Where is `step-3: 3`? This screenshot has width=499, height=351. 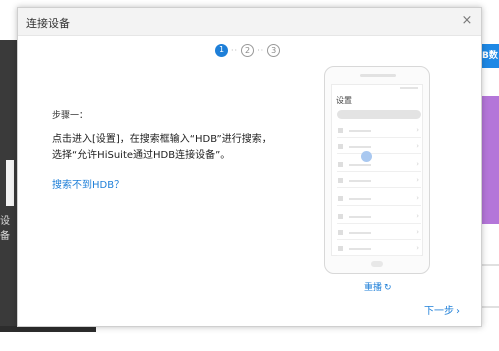
step-3: 3 is located at coordinates (274, 50).